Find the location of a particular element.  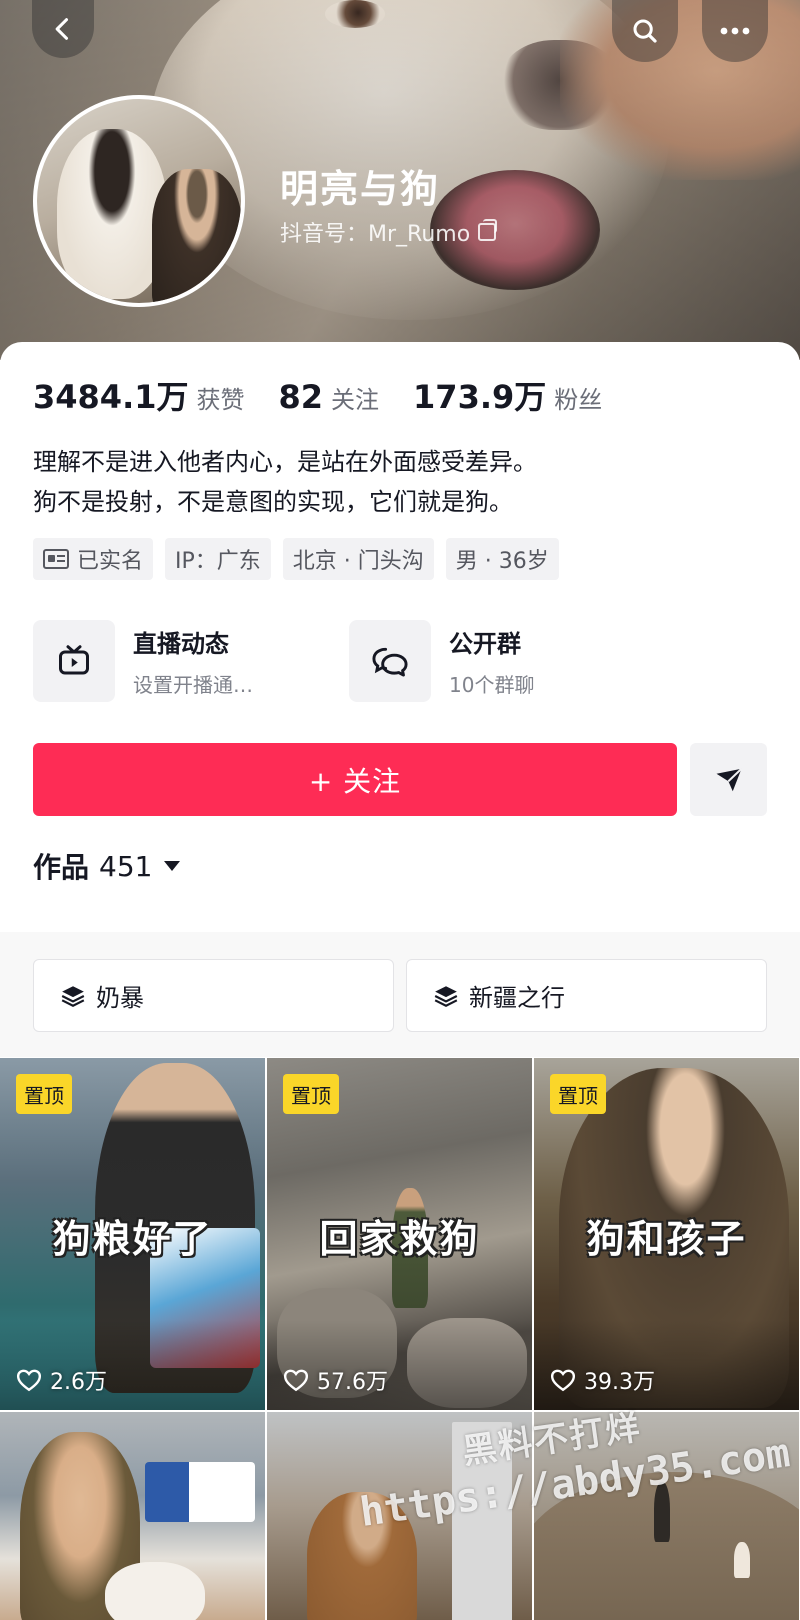

tag-gender-age: 男 · 36岁 is located at coordinates (502, 559).